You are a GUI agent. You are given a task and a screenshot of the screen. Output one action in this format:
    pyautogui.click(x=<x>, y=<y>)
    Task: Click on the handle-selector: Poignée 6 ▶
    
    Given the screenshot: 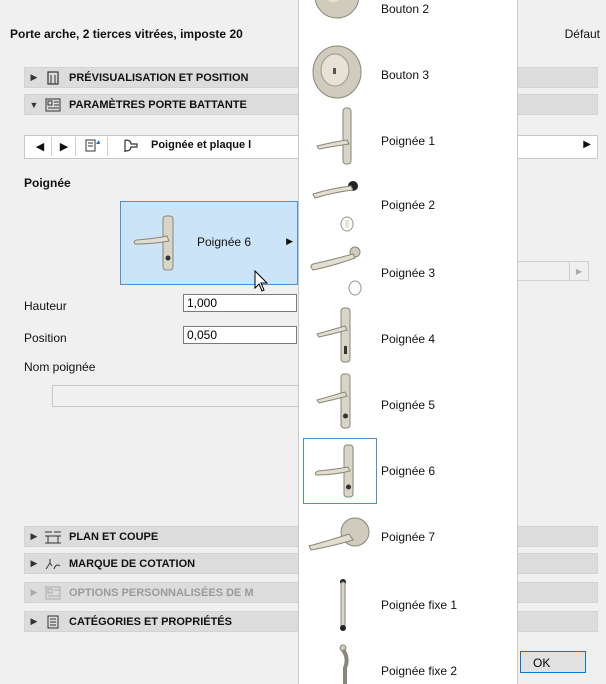 What is the action you would take?
    pyautogui.click(x=209, y=243)
    